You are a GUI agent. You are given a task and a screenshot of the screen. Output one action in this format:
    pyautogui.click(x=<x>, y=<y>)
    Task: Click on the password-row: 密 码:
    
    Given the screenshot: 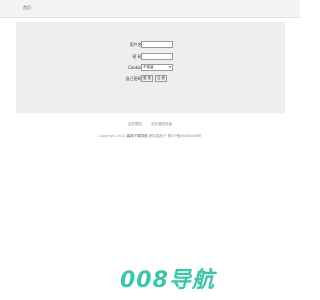 What is the action you would take?
    pyautogui.click(x=150, y=57)
    